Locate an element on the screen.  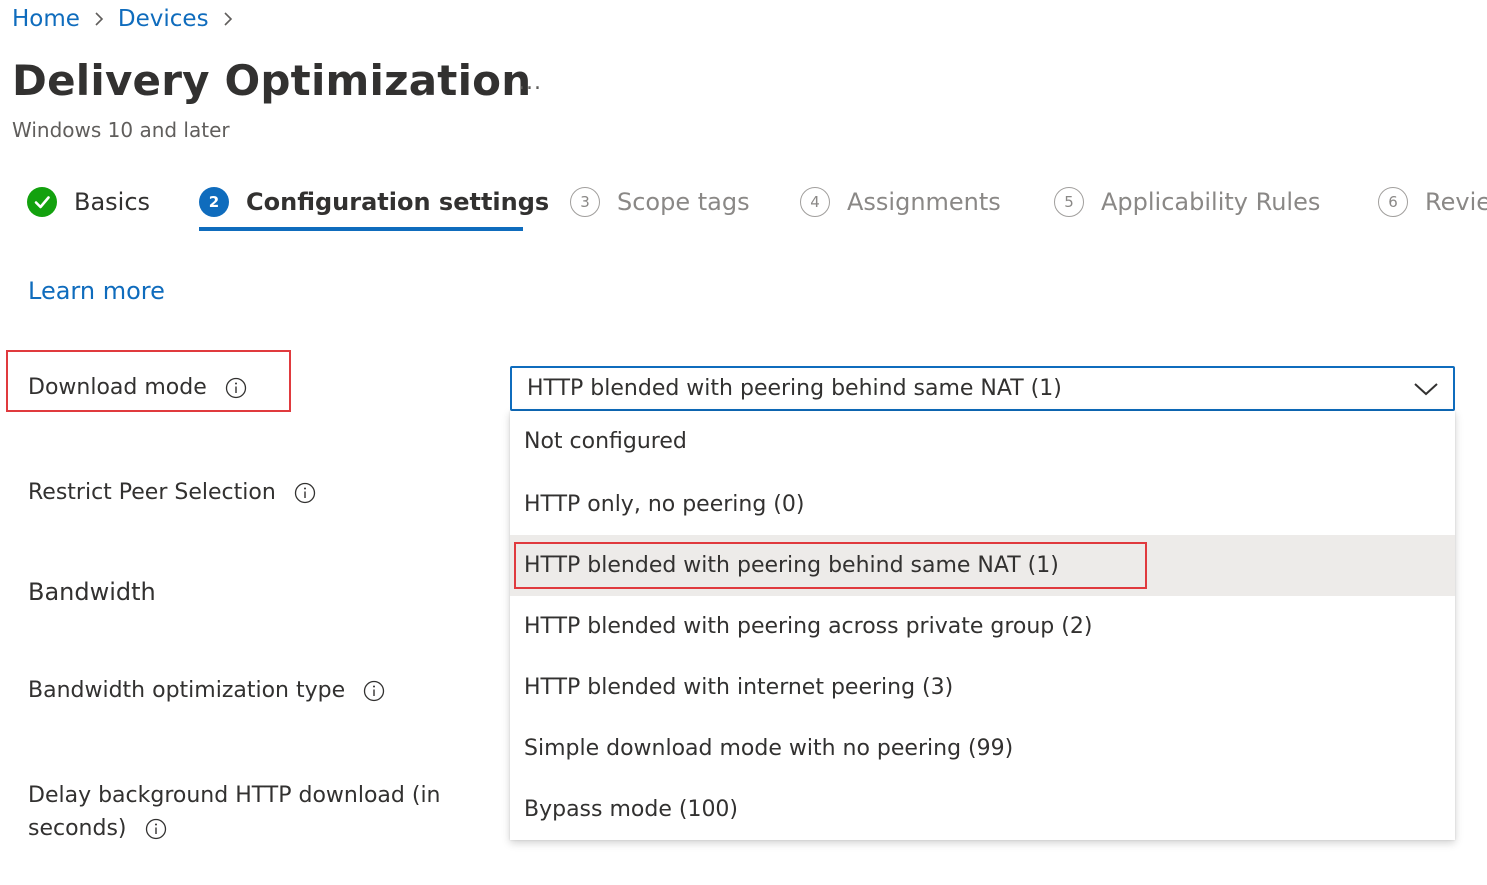
delay-background-http-label: Delay background HTTP download (in is located at coordinates (234, 795).